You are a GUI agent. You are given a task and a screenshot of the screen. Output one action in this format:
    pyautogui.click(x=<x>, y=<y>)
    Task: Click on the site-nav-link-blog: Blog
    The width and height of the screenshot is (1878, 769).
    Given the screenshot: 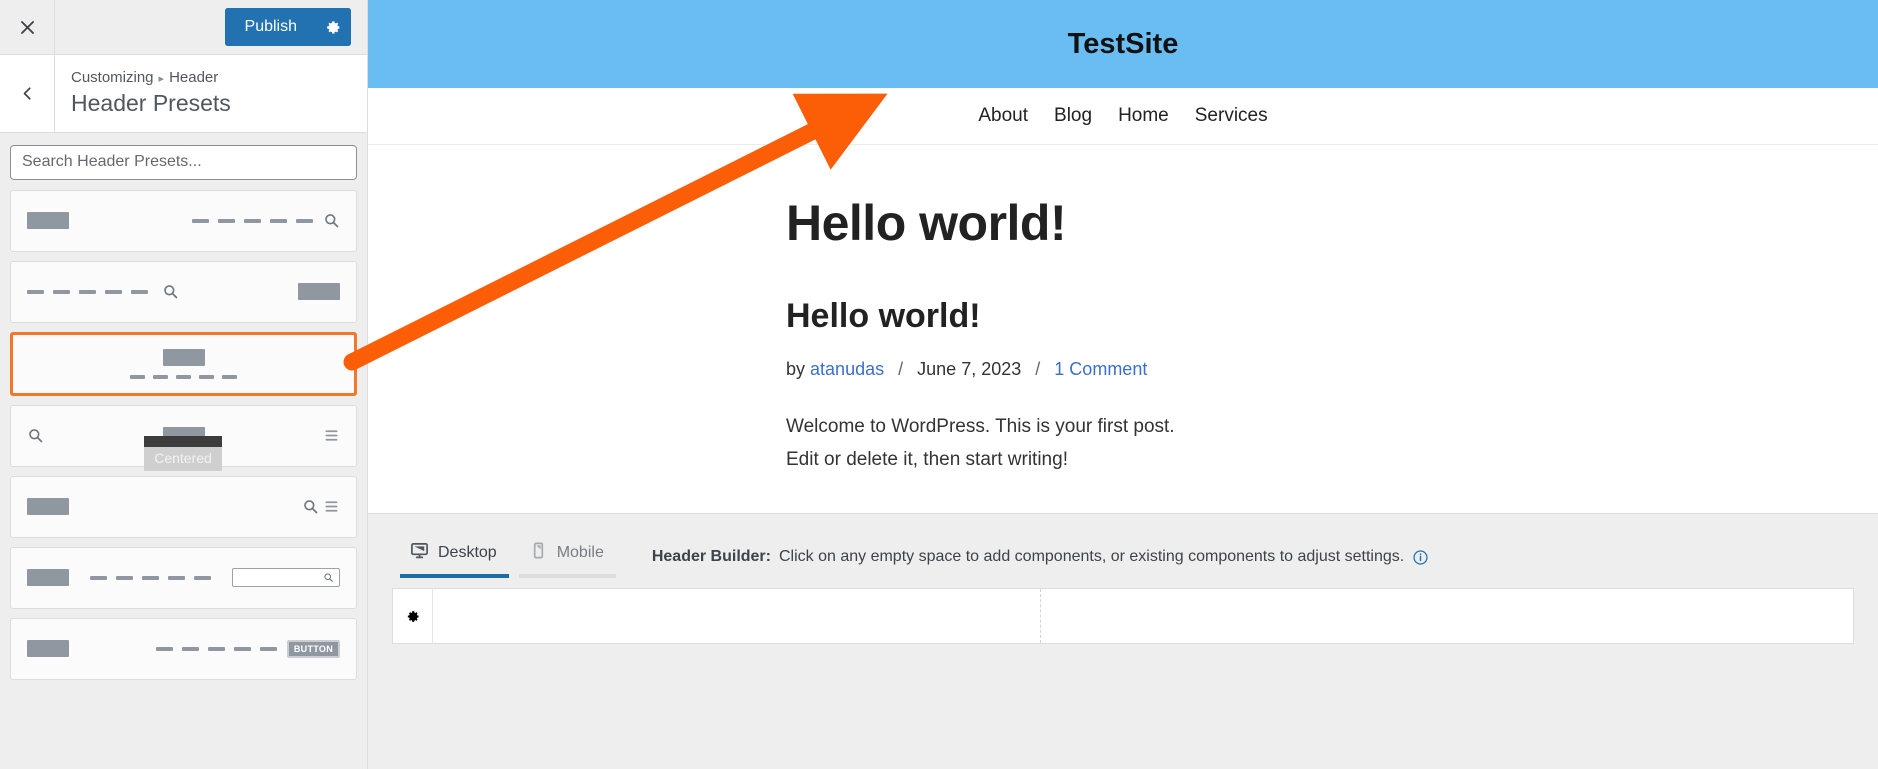 What is the action you would take?
    pyautogui.click(x=1073, y=116)
    